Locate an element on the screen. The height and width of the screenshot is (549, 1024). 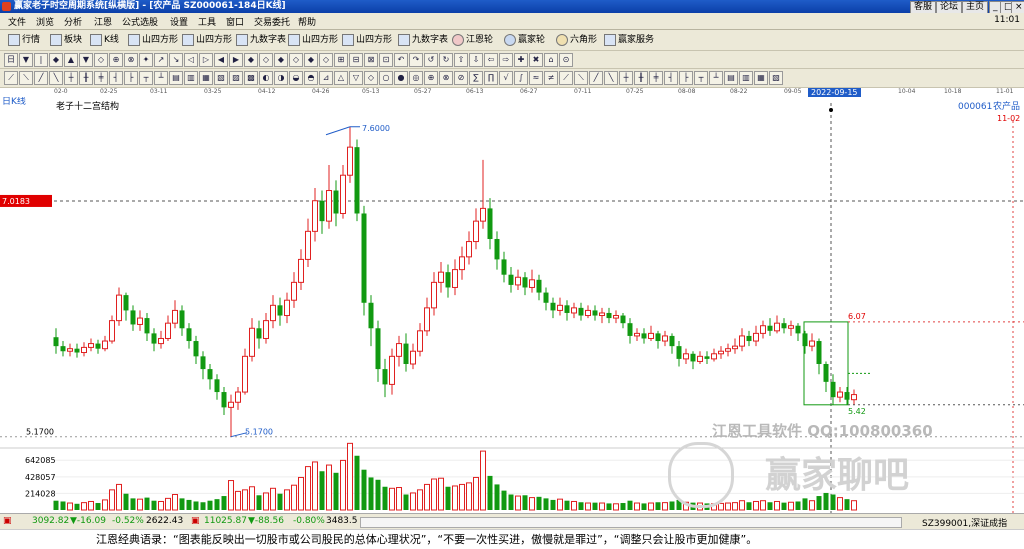
analysis-icon-45: ┤ is located at coordinates (671, 78).